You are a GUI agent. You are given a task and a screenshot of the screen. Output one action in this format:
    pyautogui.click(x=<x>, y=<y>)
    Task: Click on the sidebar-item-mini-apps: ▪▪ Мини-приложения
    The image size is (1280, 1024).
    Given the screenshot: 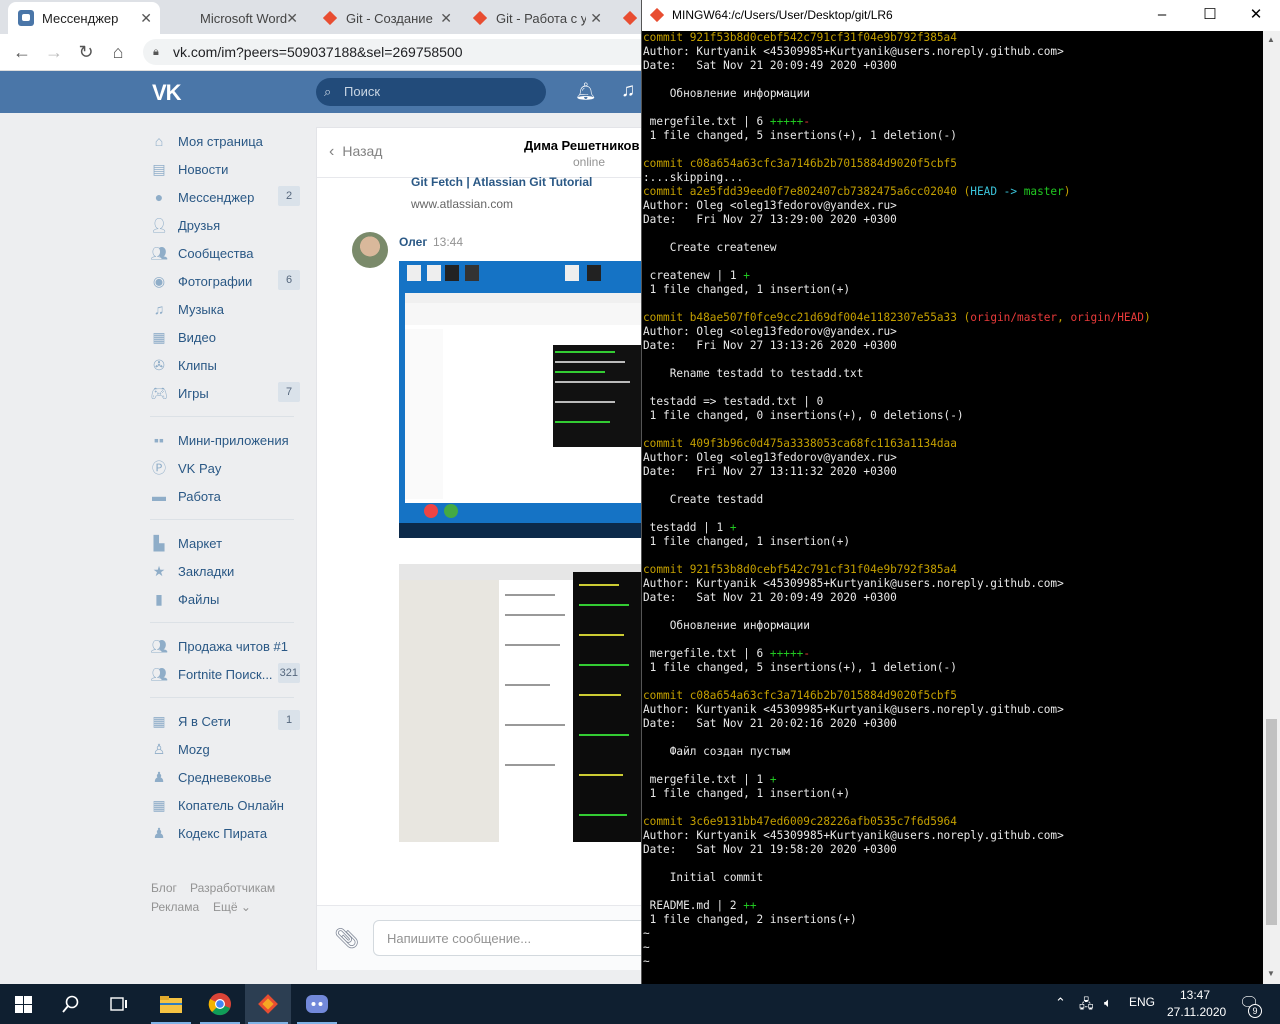 What is the action you would take?
    pyautogui.click(x=225, y=440)
    